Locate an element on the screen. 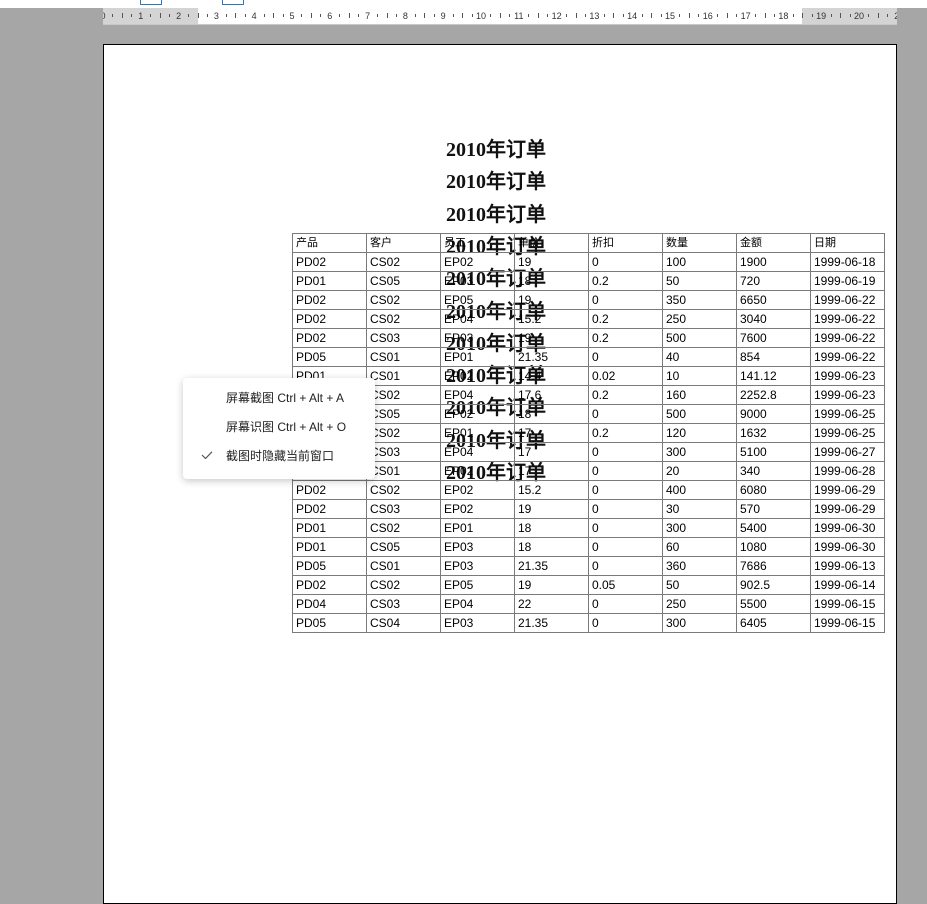 The image size is (927, 904). table-header-cell: 单价 is located at coordinates (551, 243).